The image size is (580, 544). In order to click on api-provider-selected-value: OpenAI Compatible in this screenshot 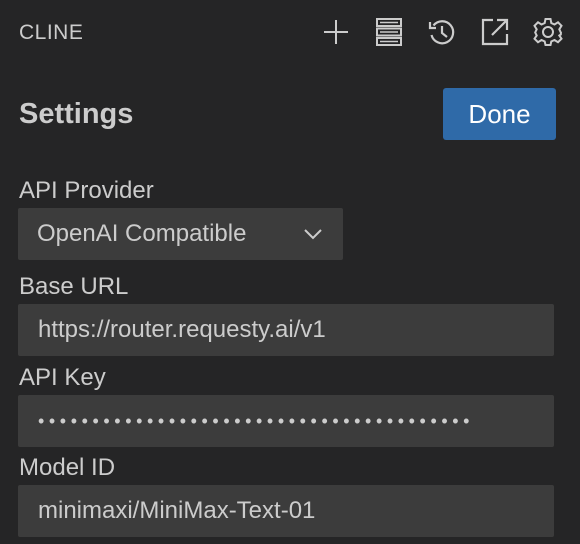, I will do `click(142, 233)`.